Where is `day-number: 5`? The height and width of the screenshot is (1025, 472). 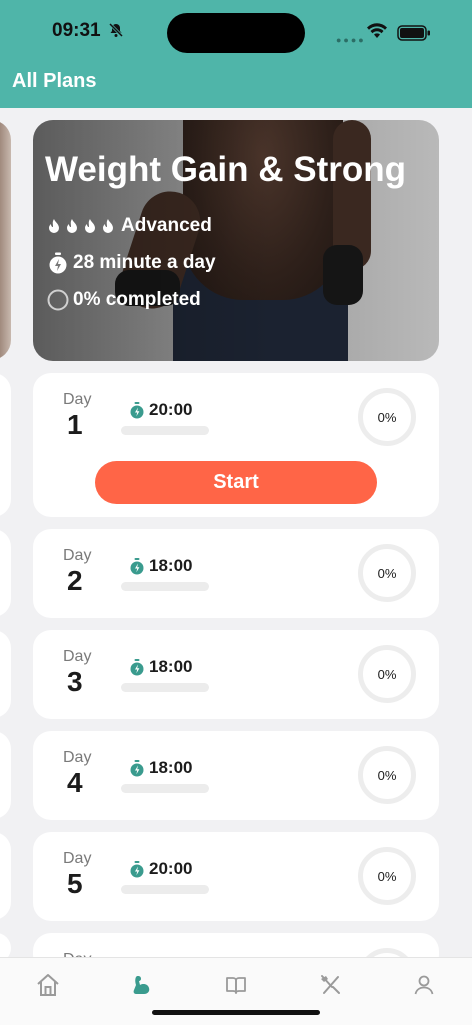 day-number: 5 is located at coordinates (75, 883).